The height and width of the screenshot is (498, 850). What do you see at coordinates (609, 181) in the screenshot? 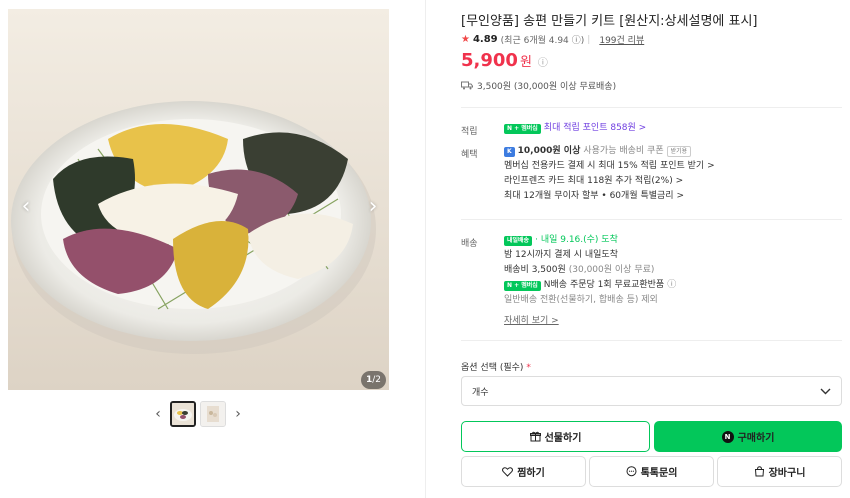
I see `benefit-line: 라인프렌즈 카드 최대 118원 추가 적립(2%) >` at bounding box center [609, 181].